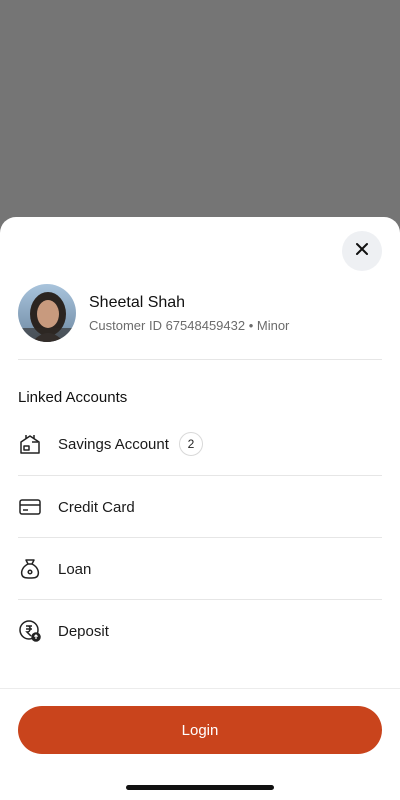  What do you see at coordinates (200, 688) in the screenshot?
I see `footer-divider` at bounding box center [200, 688].